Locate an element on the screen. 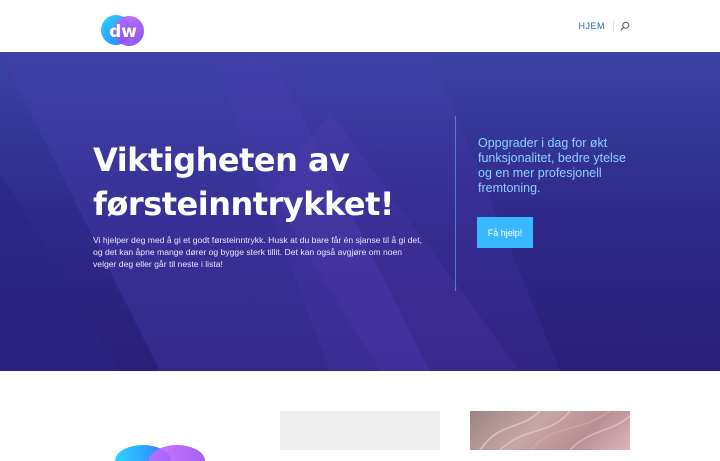  logo-icon: dw is located at coordinates (123, 29).